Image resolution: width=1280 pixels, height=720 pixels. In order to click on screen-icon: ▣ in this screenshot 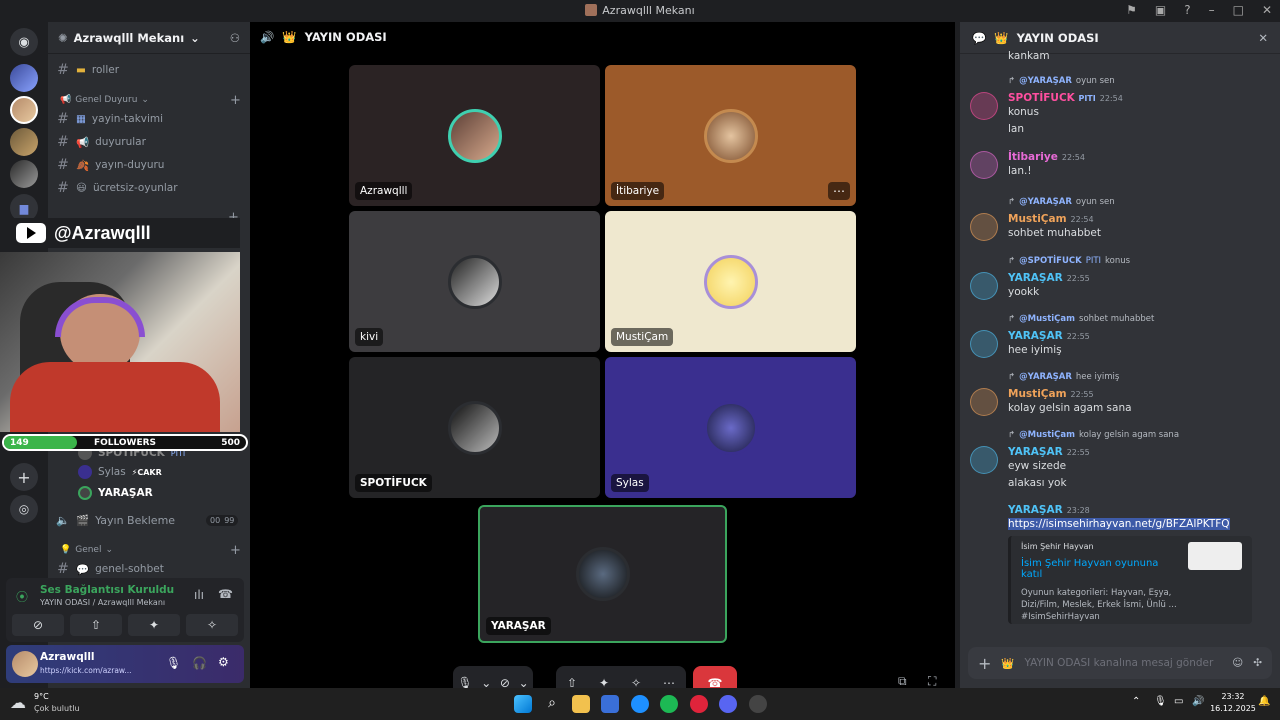, I will do `click(1160, 10)`.